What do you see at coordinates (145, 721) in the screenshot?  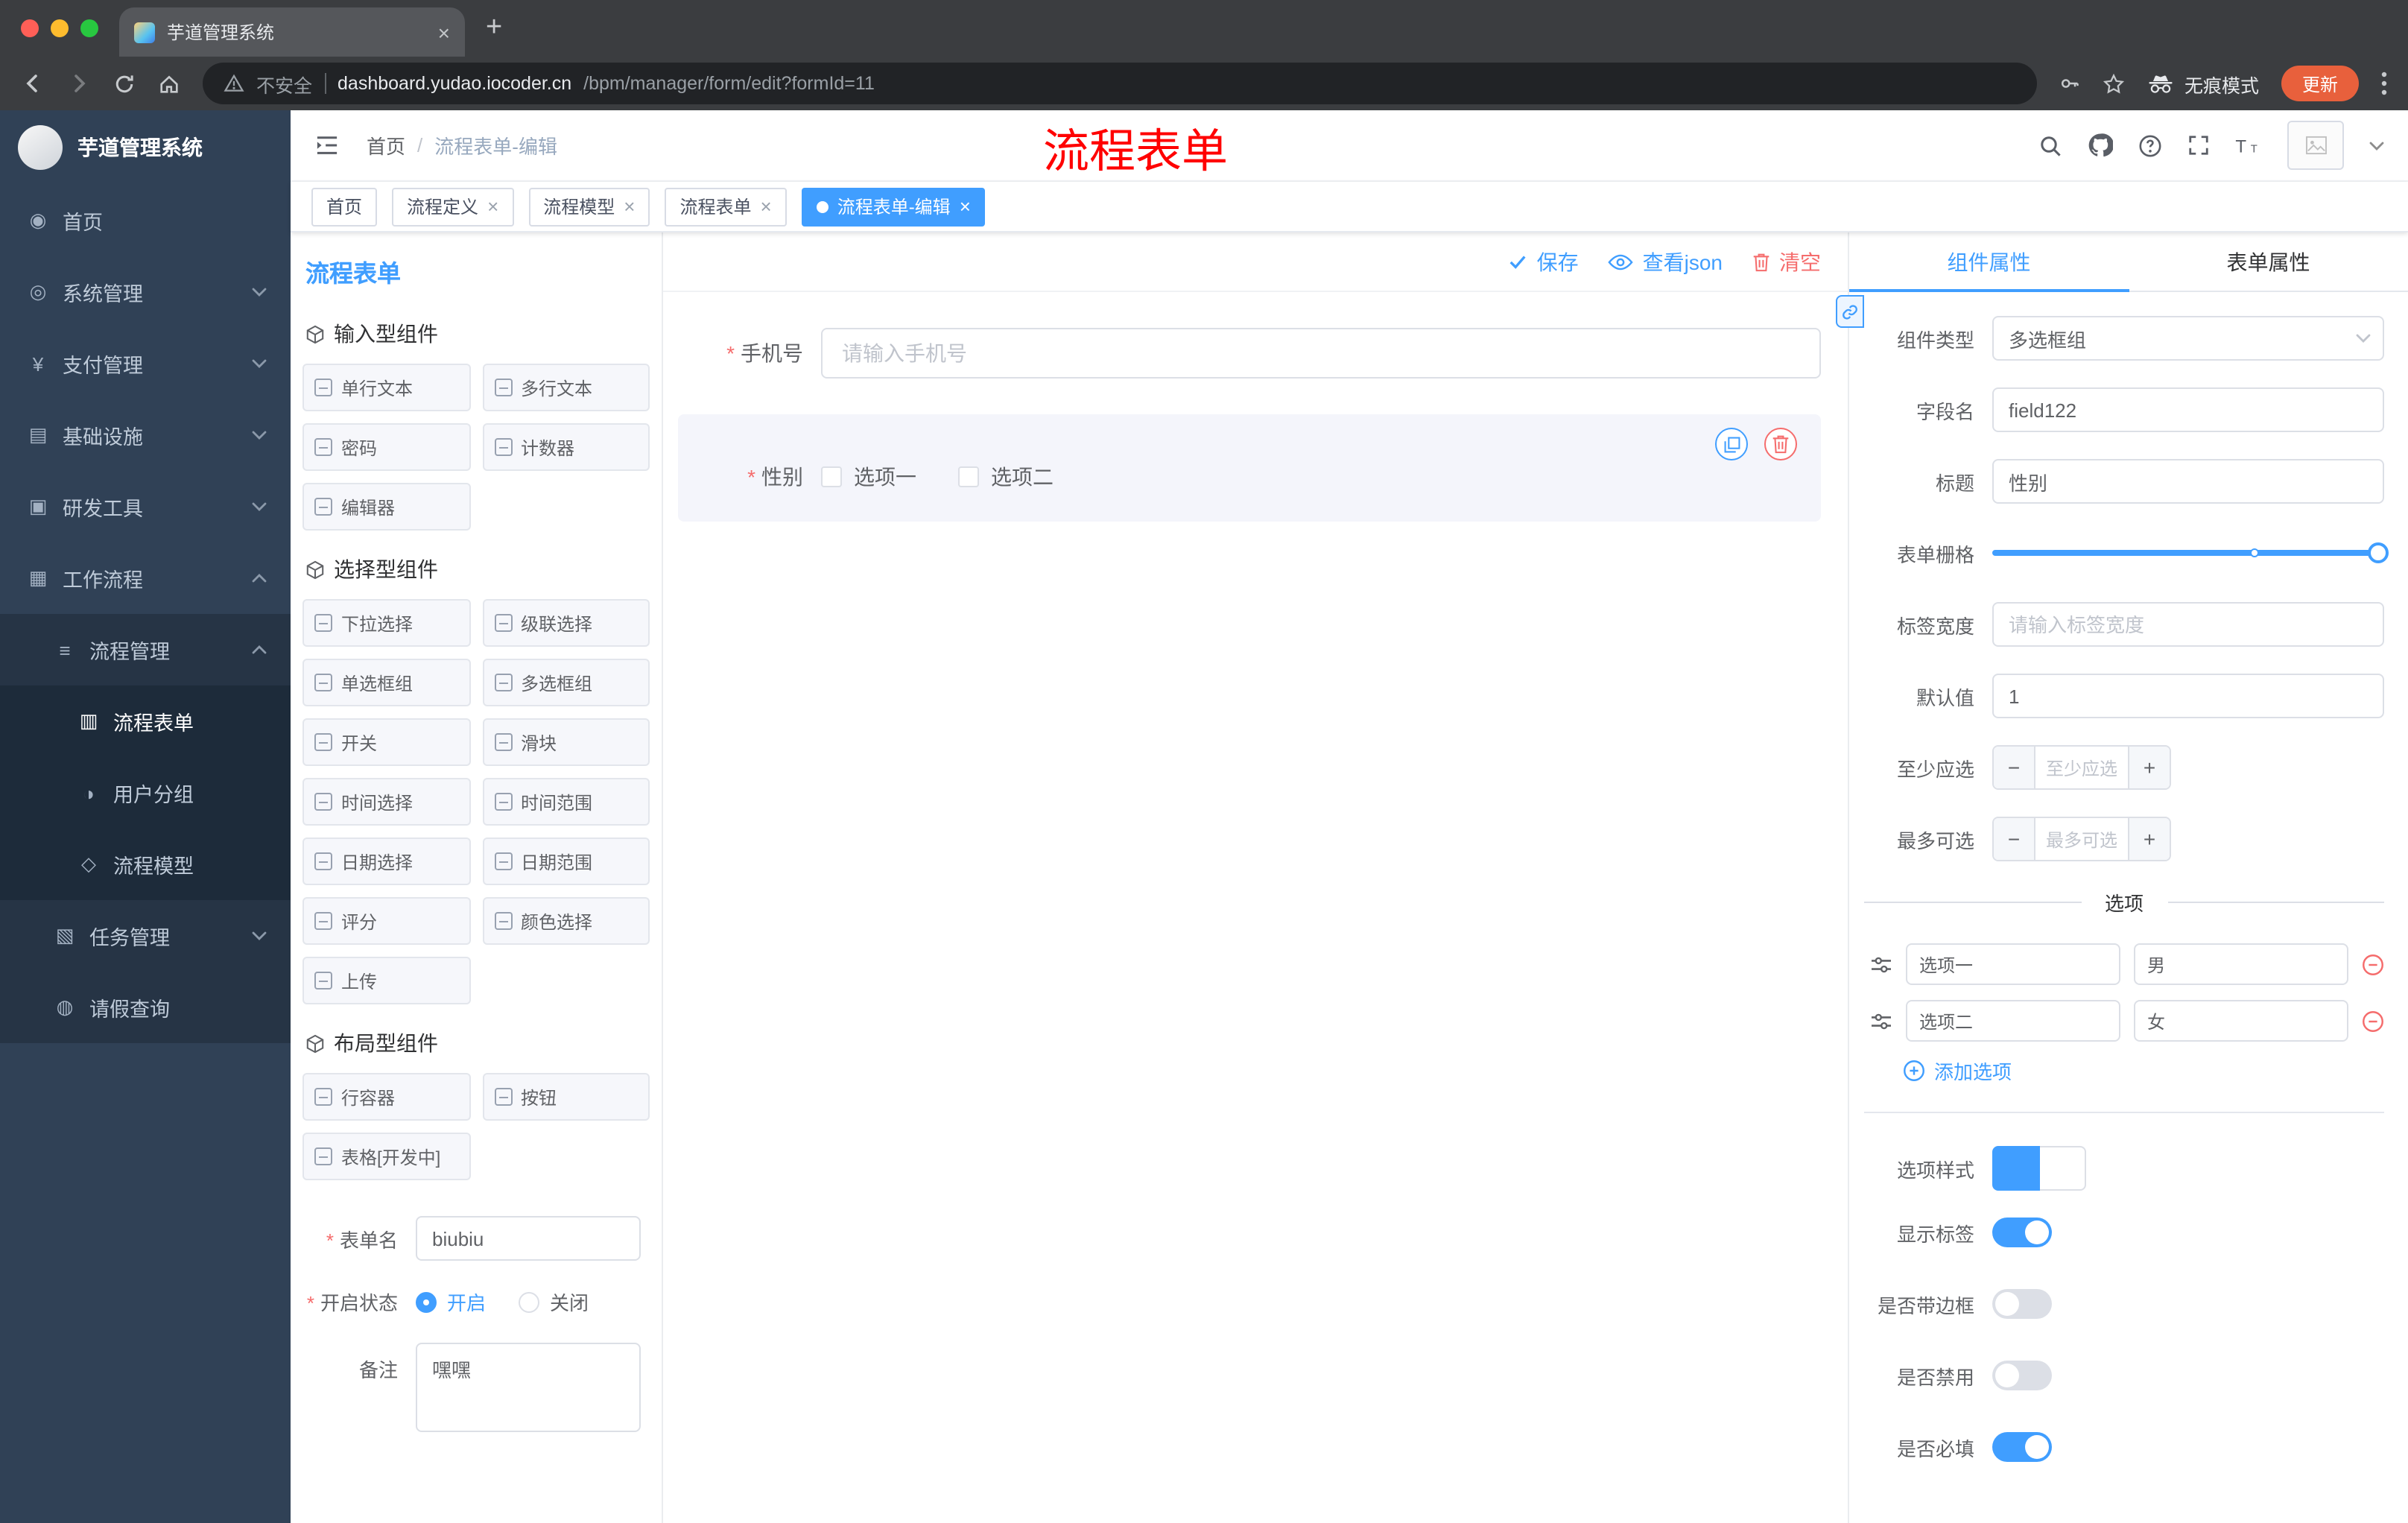 I see `sidebar-item-process-form: ▥ 流程表单` at bounding box center [145, 721].